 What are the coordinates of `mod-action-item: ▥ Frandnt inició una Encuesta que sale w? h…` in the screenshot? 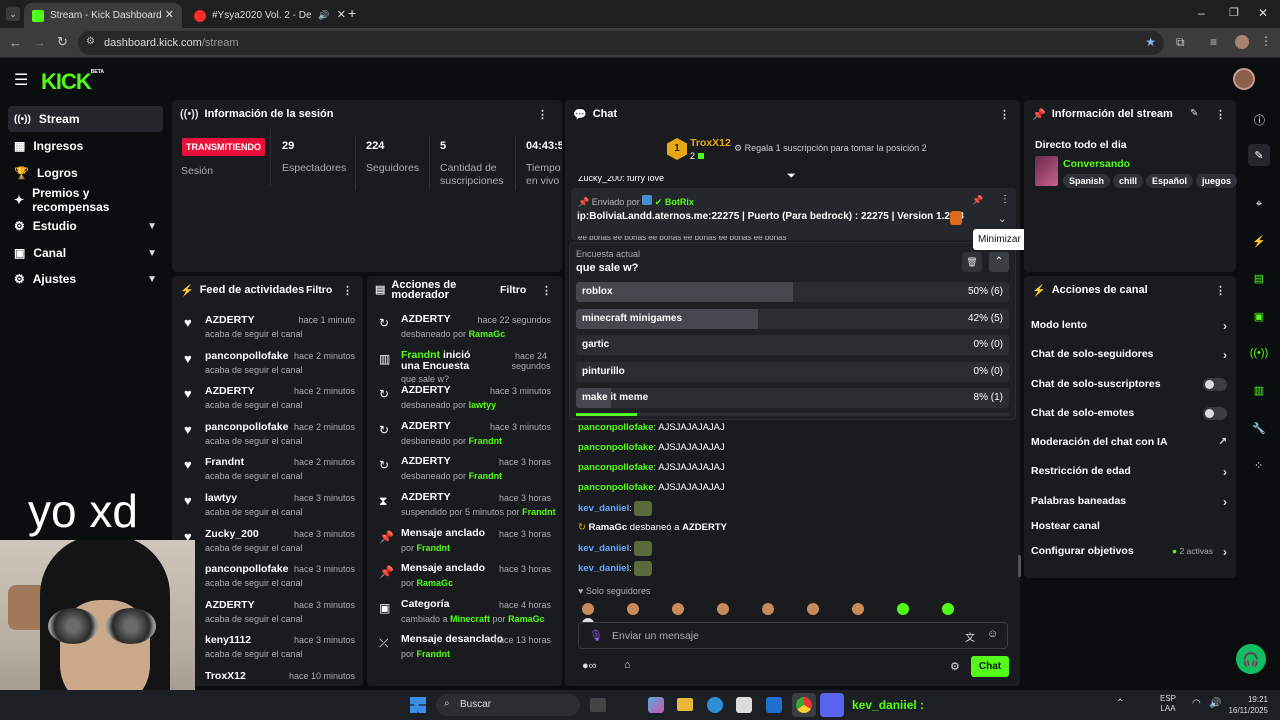 It's located at (464, 365).